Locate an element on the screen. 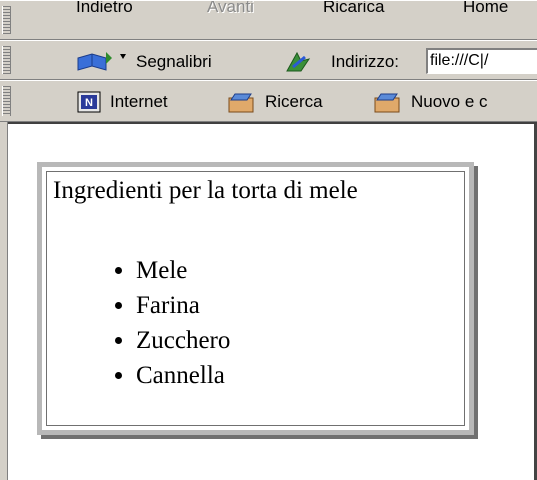 The image size is (537, 480). page-proxy-icon is located at coordinates (298, 62).